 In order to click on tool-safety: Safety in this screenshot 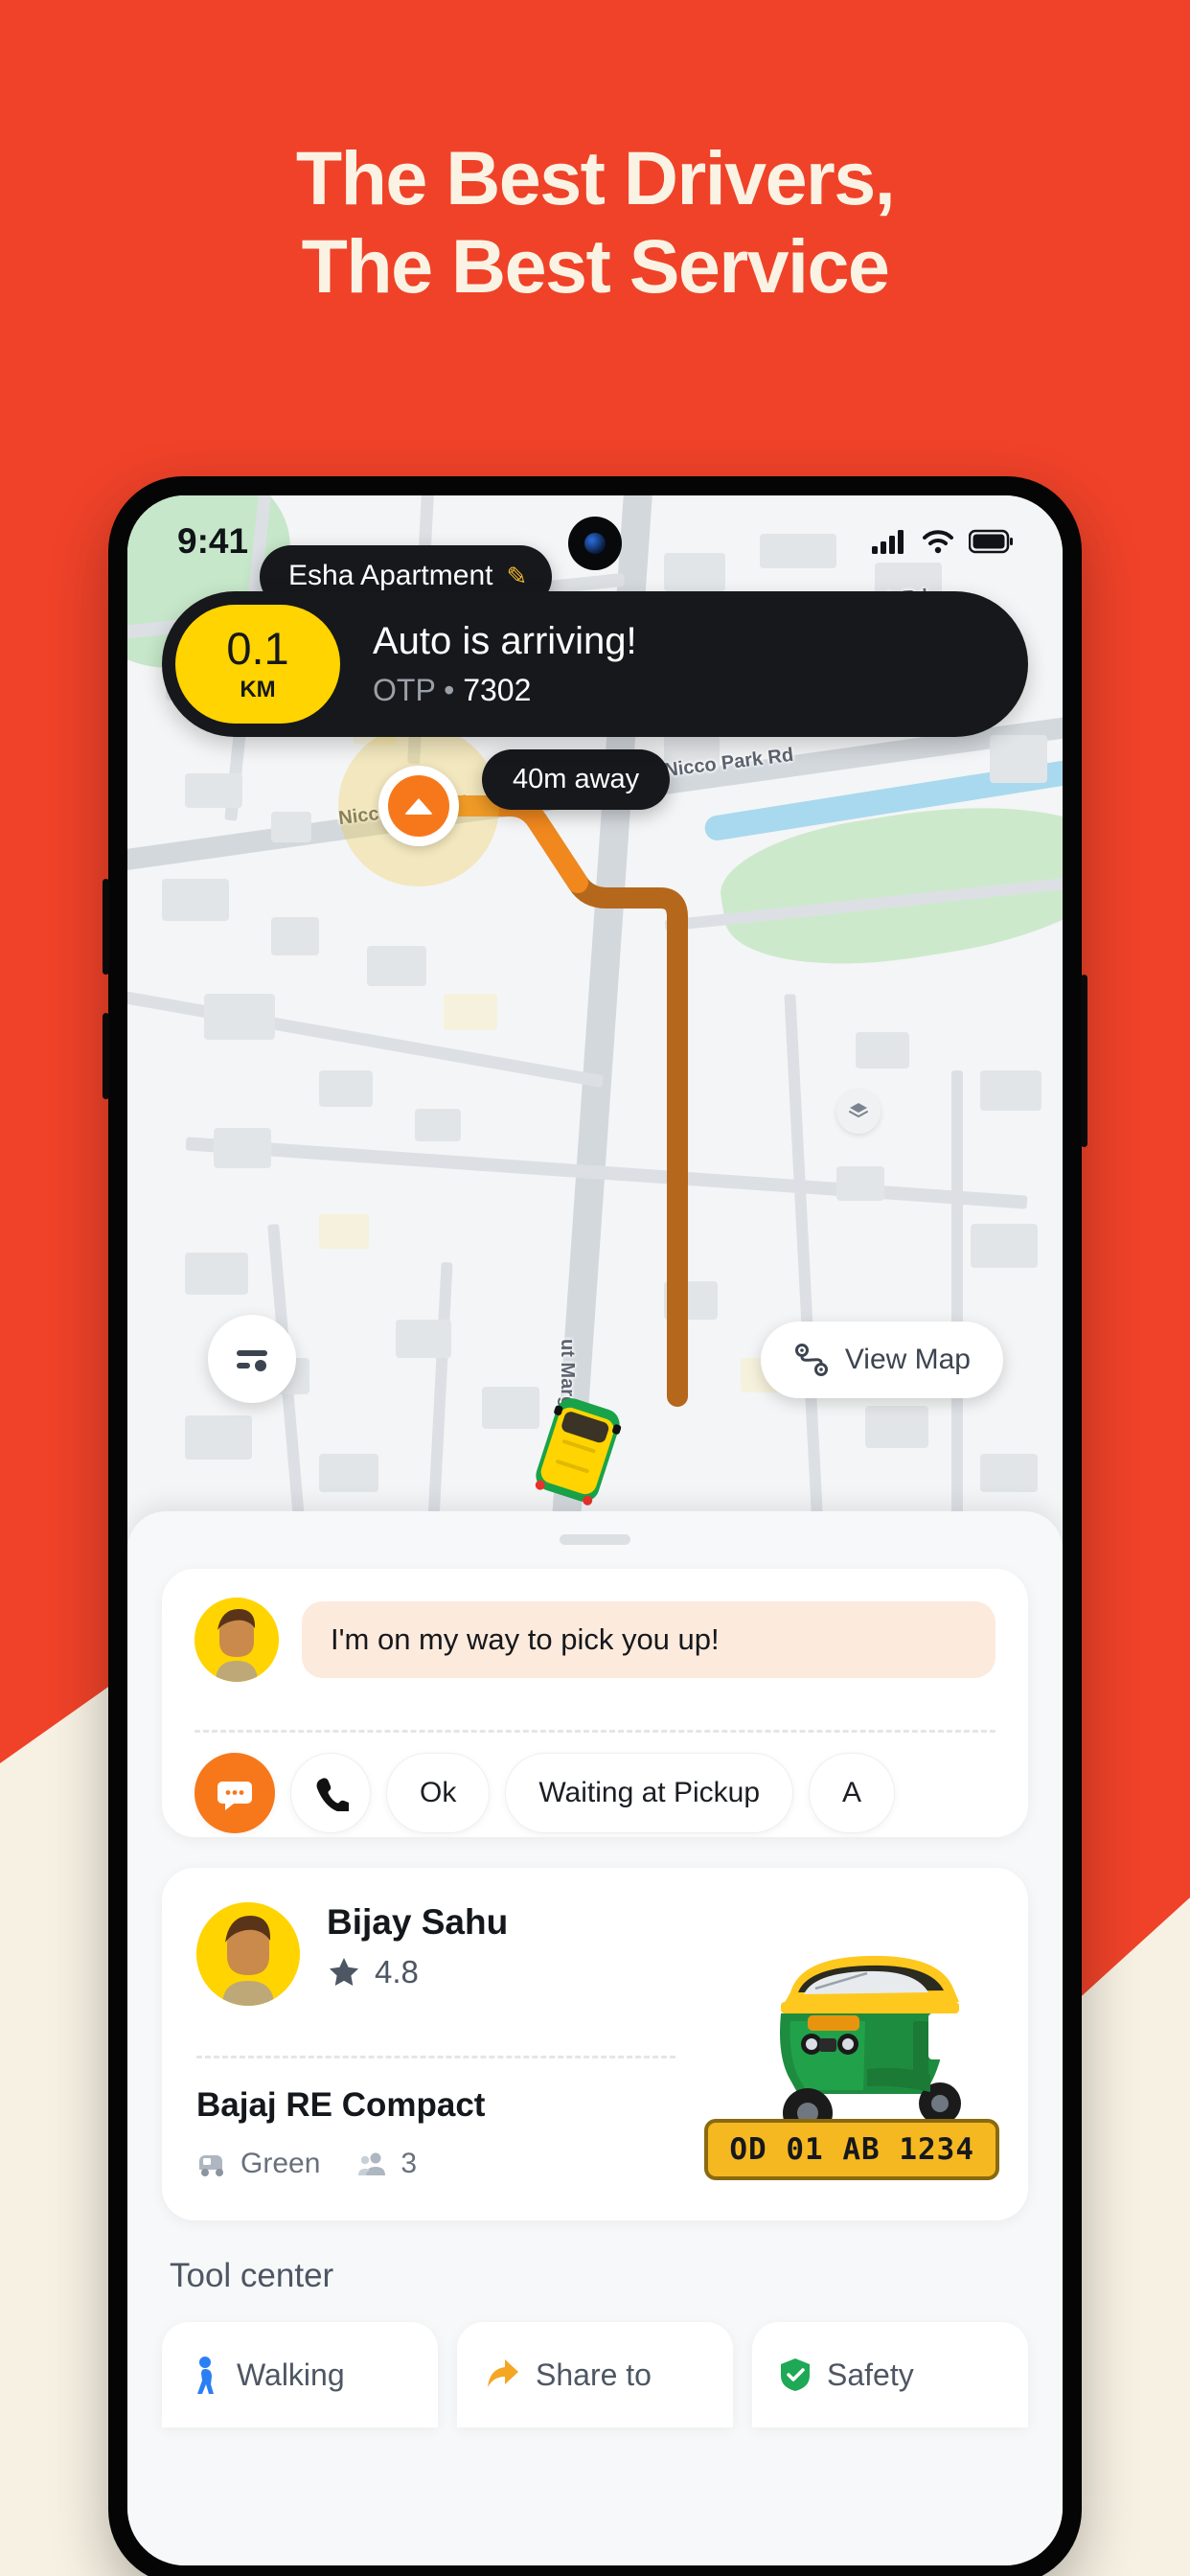, I will do `click(890, 2374)`.